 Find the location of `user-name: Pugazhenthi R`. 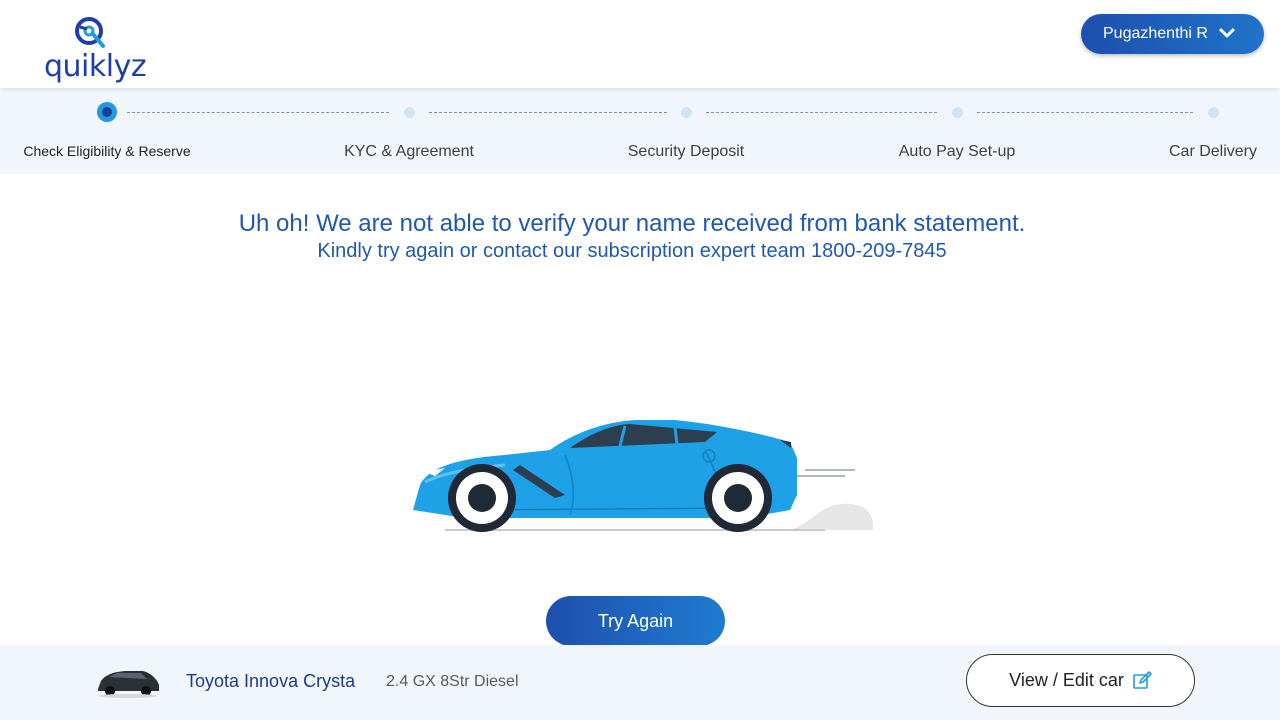

user-name: Pugazhenthi R is located at coordinates (1155, 33).